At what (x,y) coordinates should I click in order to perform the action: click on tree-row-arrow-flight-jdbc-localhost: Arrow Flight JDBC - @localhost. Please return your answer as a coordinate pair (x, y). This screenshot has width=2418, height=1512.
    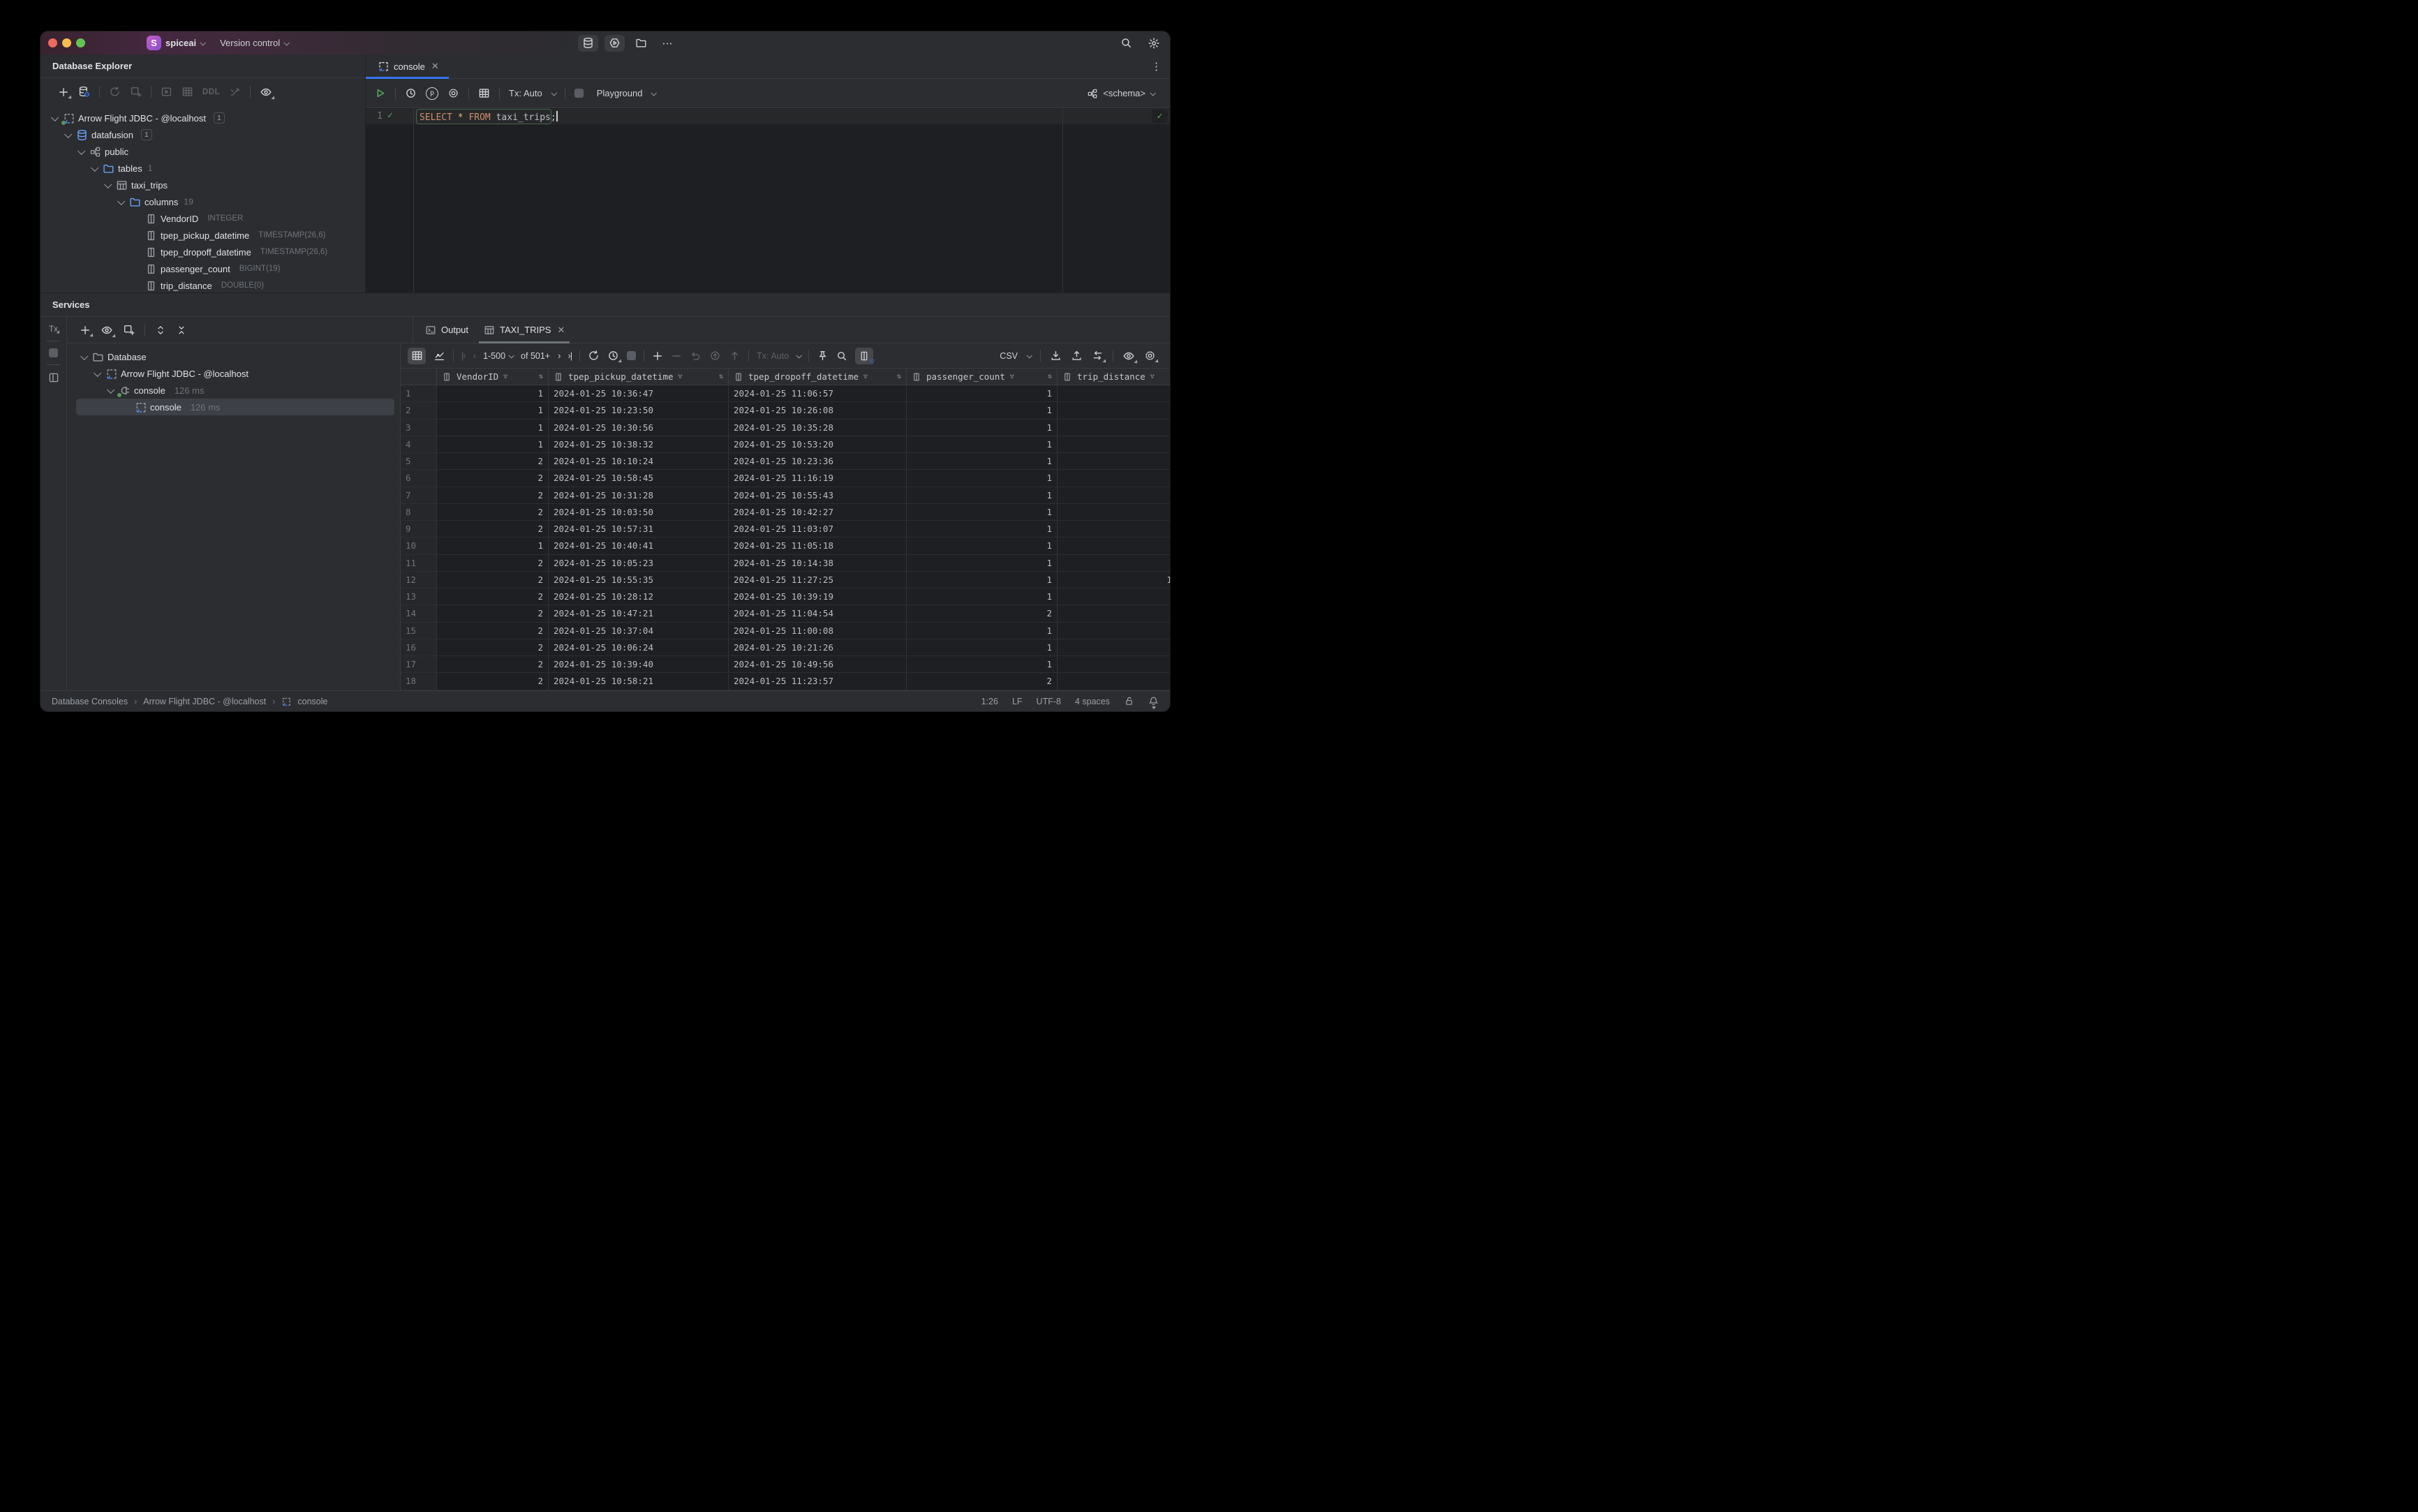
    Looking at the image, I should click on (233, 373).